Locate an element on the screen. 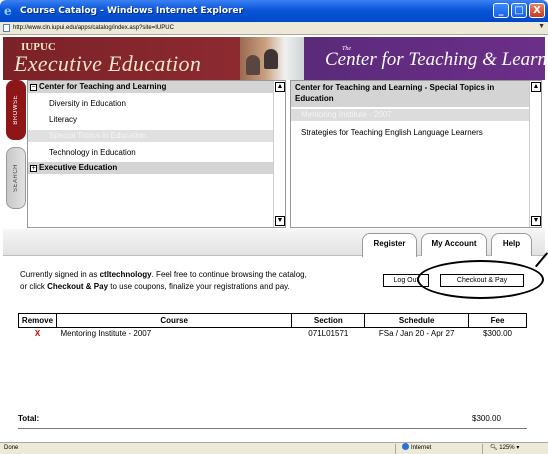 The width and height of the screenshot is (548, 454). maximize-button: □ is located at coordinates (519, 10).